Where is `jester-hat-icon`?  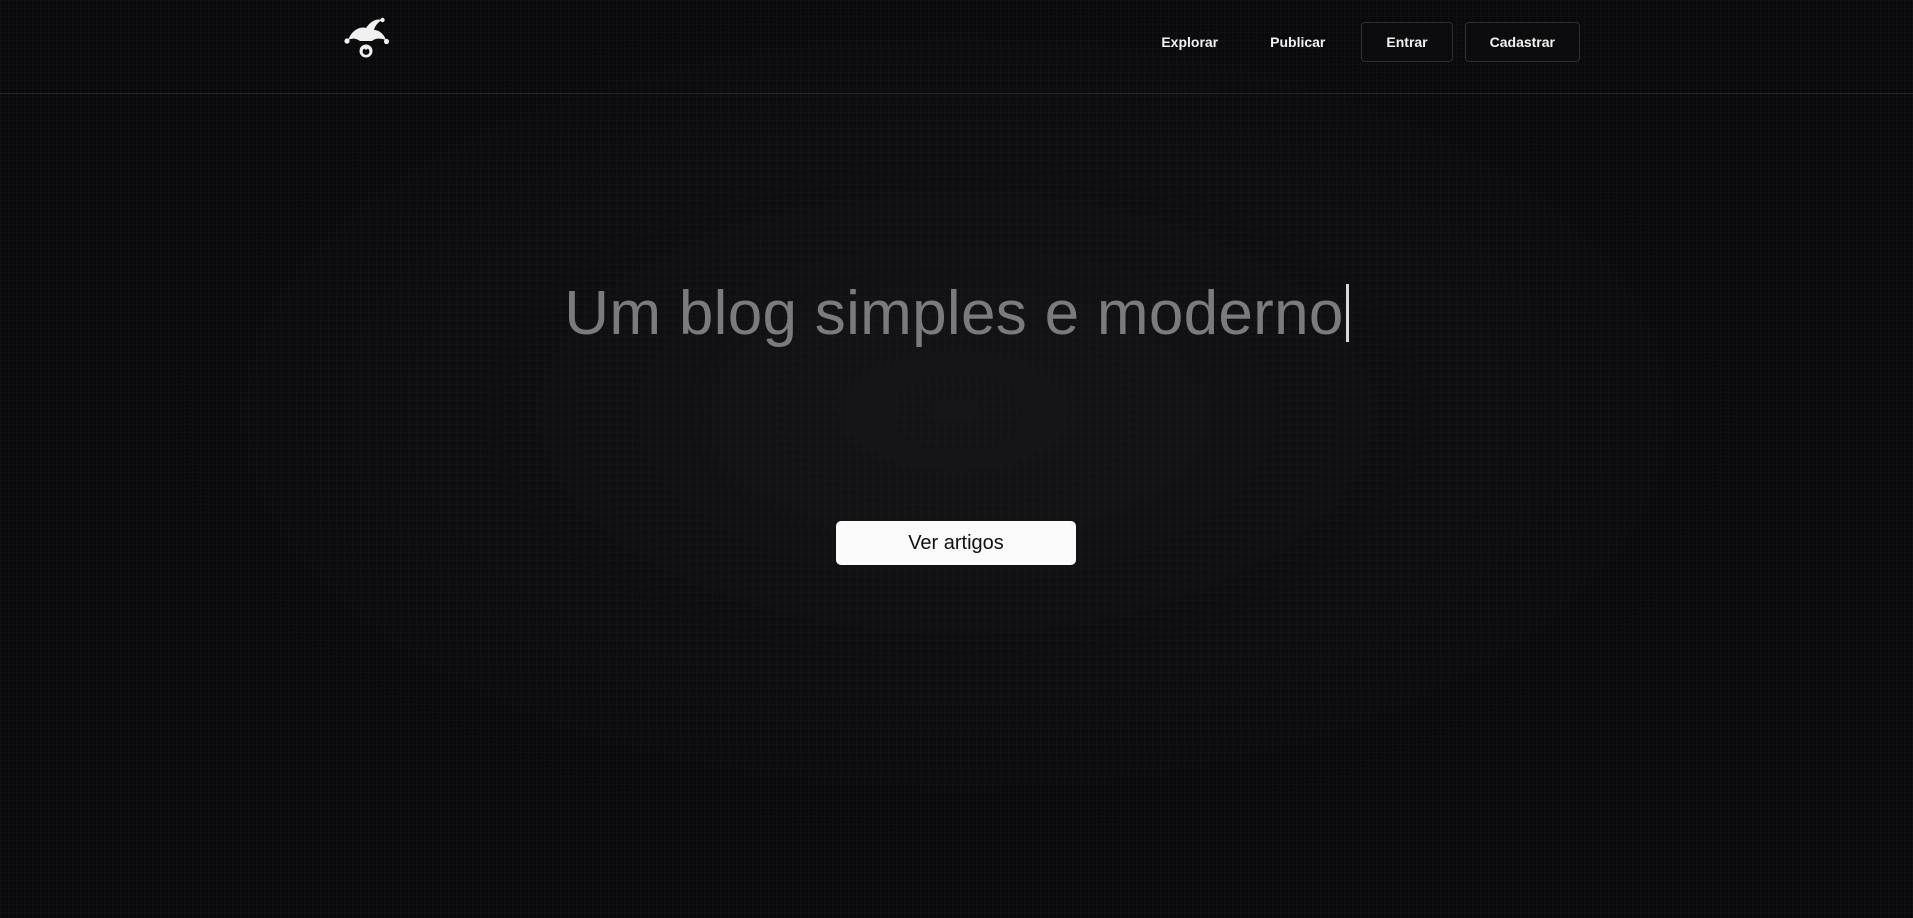
jester-hat-icon is located at coordinates (367, 37).